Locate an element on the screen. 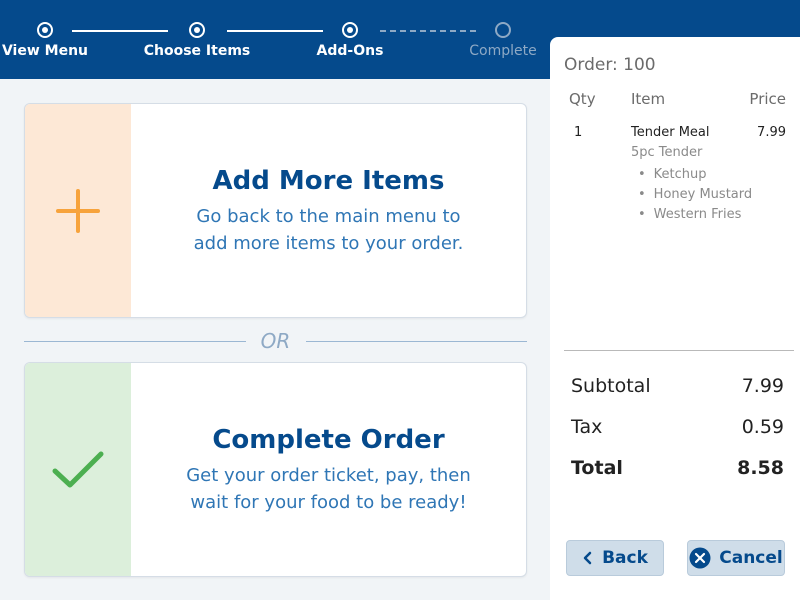 This screenshot has width=800, height=600. cancel-label: Cancel is located at coordinates (751, 558).